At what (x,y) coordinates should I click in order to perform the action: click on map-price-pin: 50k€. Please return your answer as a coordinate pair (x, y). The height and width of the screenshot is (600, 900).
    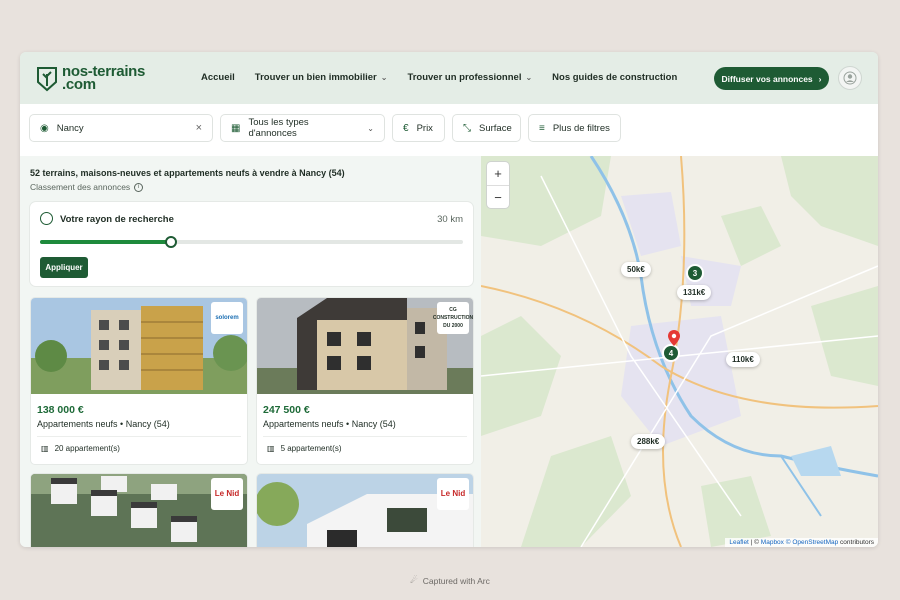
    Looking at the image, I should click on (636, 269).